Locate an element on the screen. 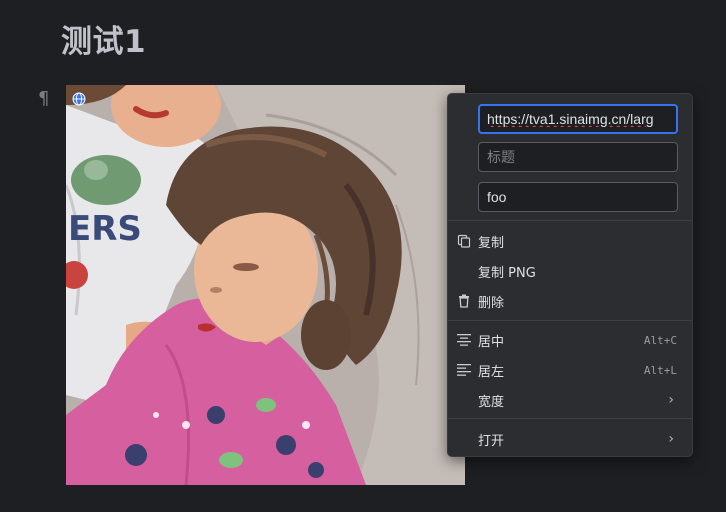  copy-menu-item: 复制 is located at coordinates (570, 241).